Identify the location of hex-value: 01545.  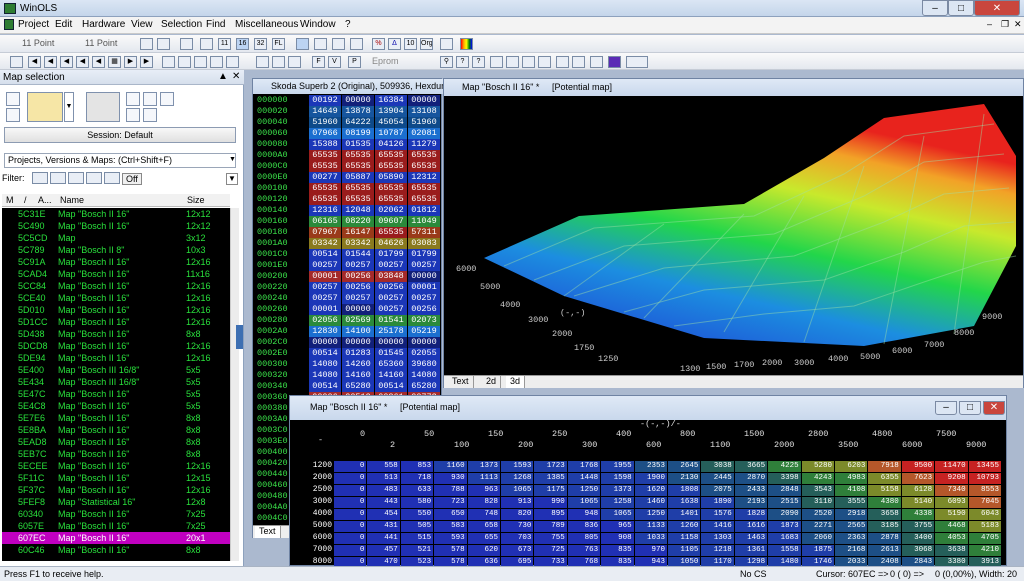
(391, 353).